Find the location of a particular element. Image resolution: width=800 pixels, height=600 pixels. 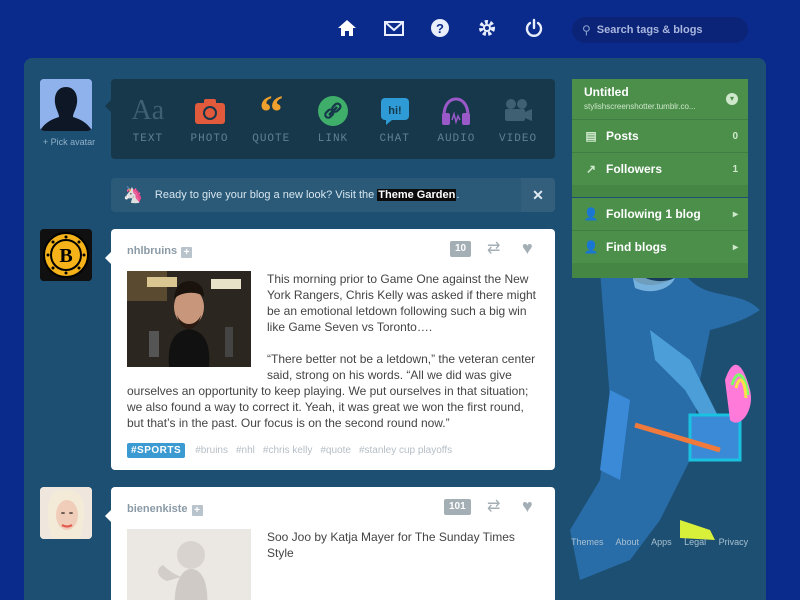

chat-icon: hi! is located at coordinates (395, 111).